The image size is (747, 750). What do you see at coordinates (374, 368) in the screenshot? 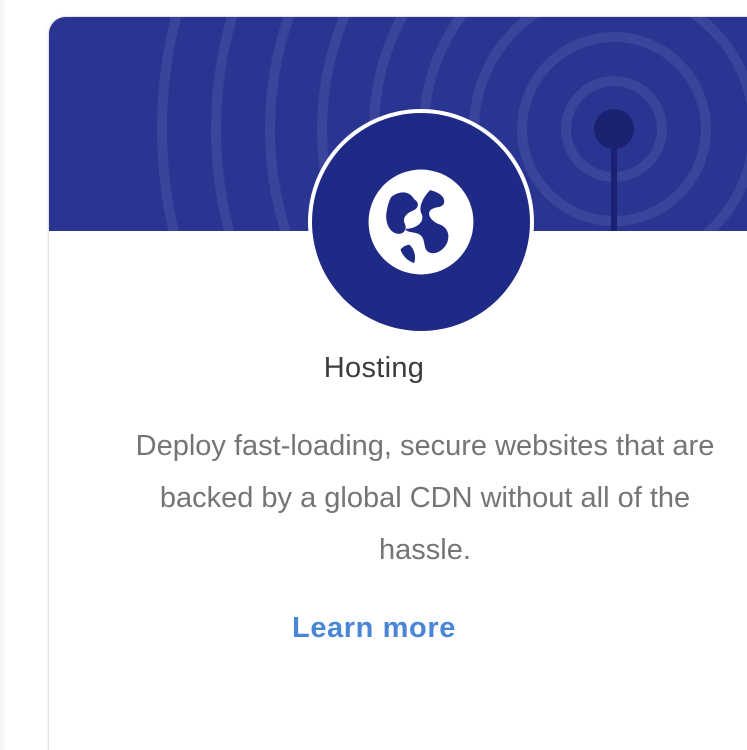
I see `card-title: Hosting` at bounding box center [374, 368].